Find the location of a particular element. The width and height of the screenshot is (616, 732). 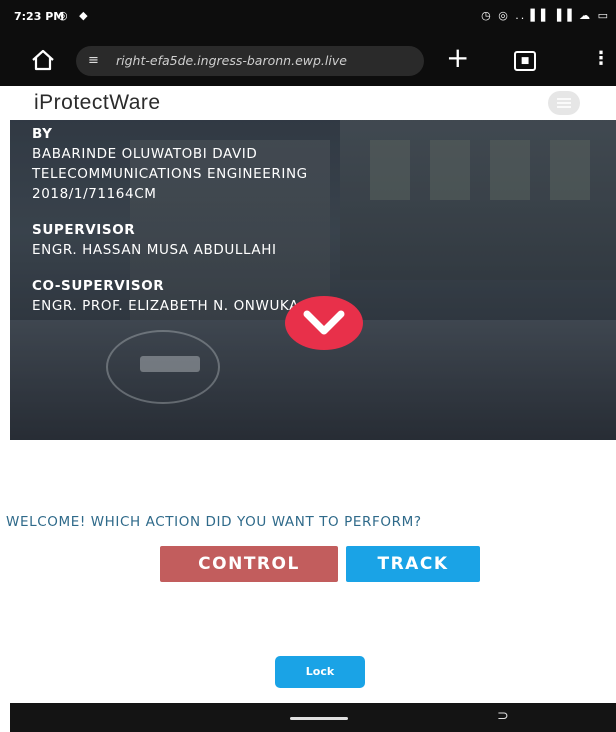

back-icon: ⊃ is located at coordinates (503, 716).